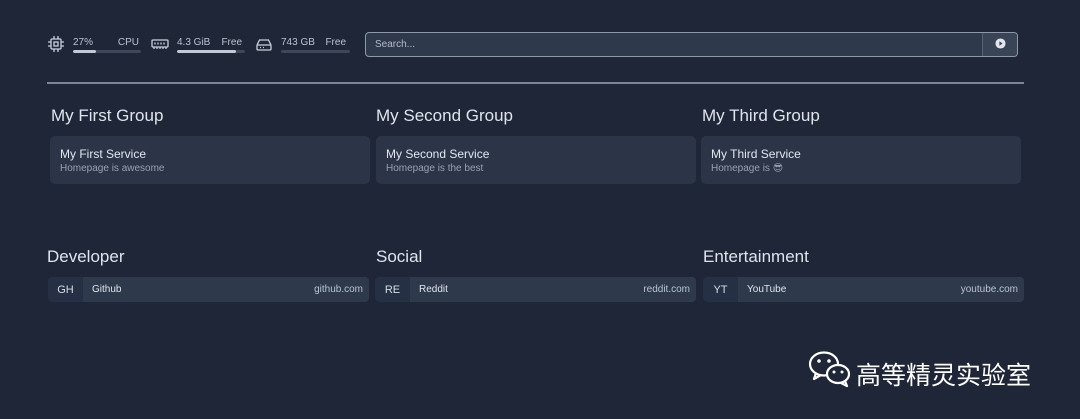 This screenshot has height=419, width=1080. What do you see at coordinates (666, 289) in the screenshot?
I see `bookmark-url: reddit.com` at bounding box center [666, 289].